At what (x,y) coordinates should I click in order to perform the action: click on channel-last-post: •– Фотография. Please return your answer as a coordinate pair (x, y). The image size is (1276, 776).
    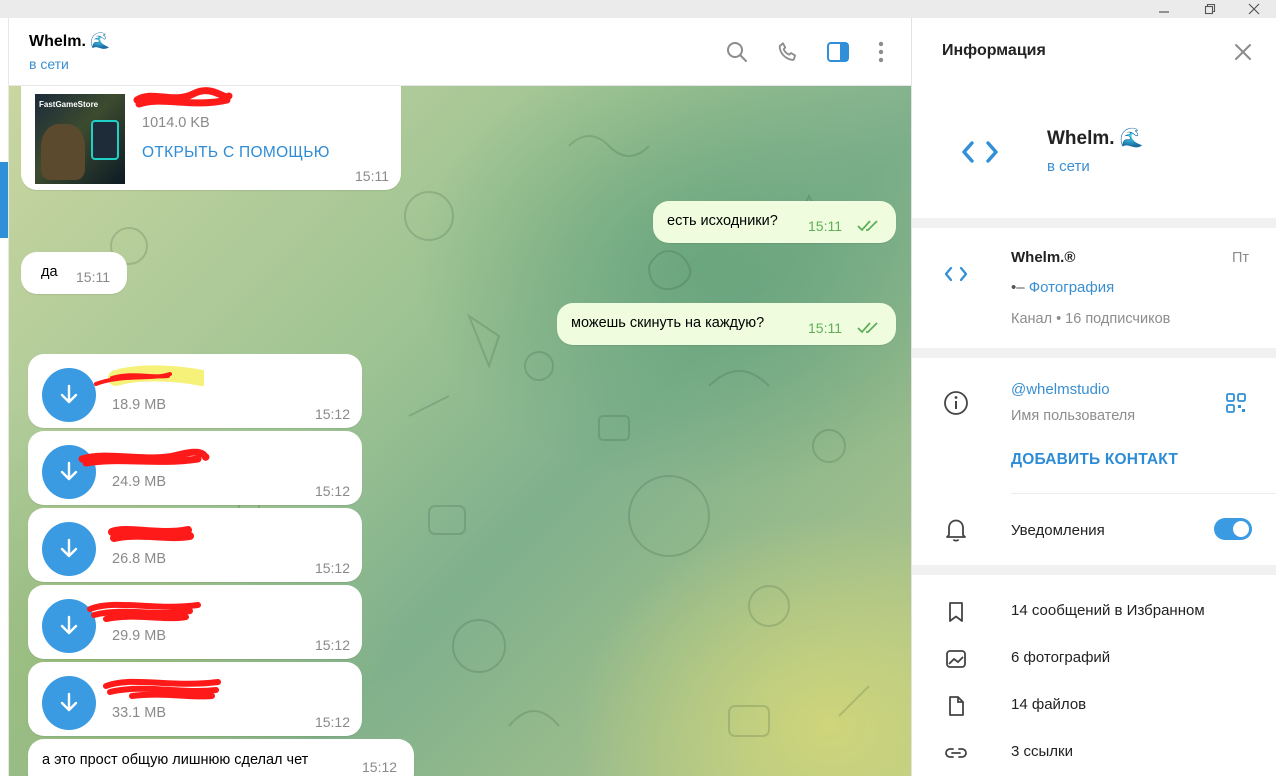
    Looking at the image, I should click on (1062, 287).